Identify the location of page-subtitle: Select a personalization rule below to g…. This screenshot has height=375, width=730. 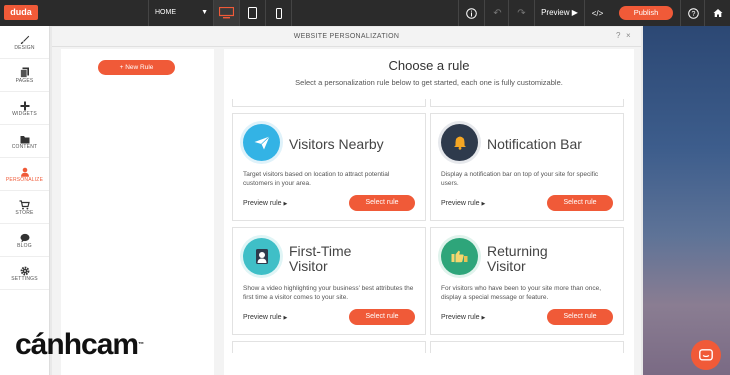
(429, 82).